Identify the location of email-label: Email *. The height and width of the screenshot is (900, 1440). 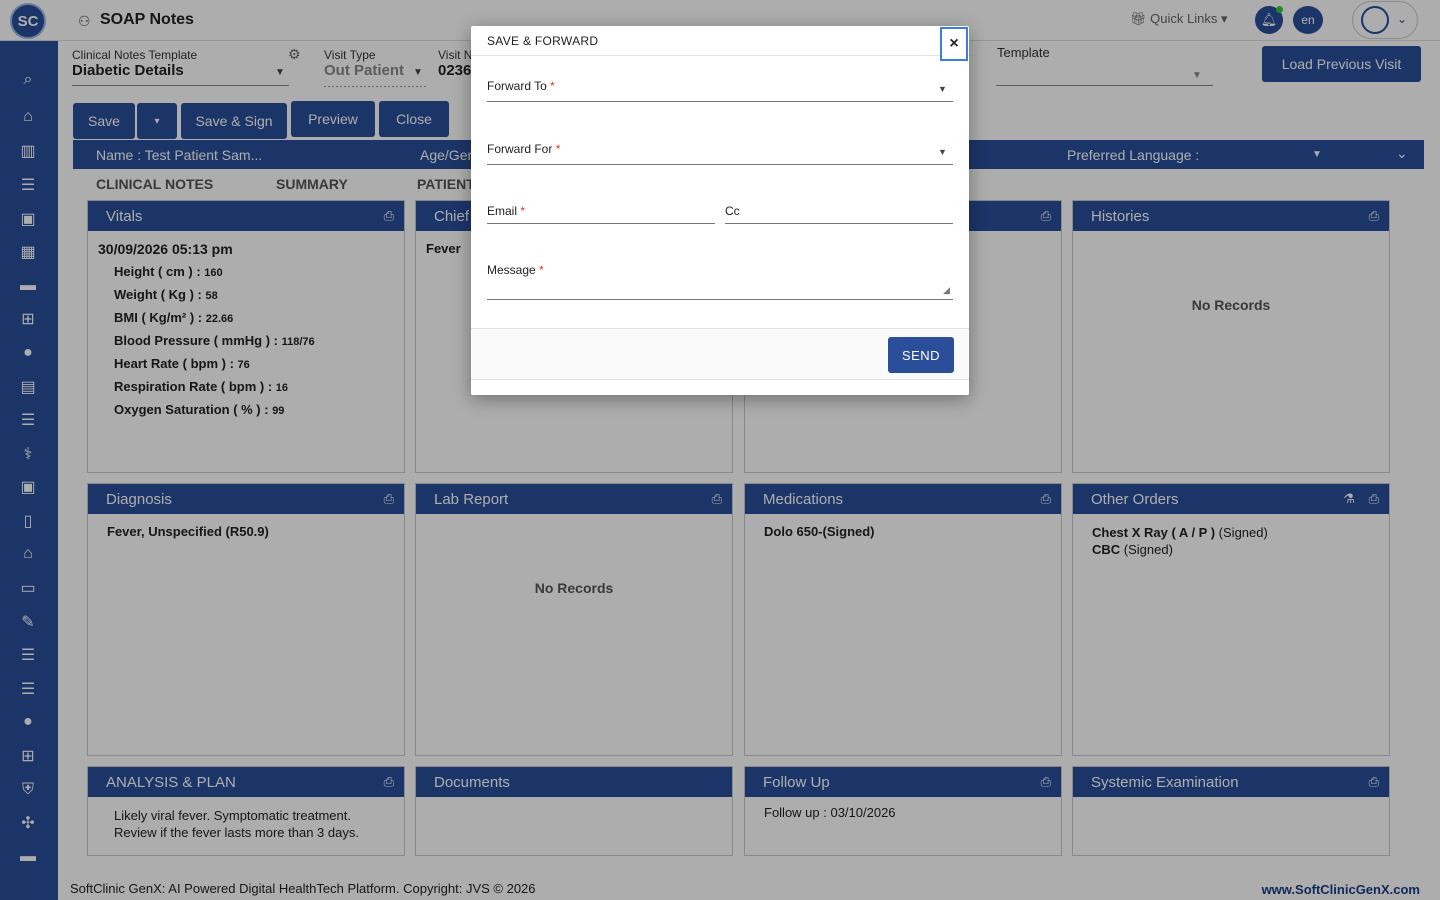
(506, 211).